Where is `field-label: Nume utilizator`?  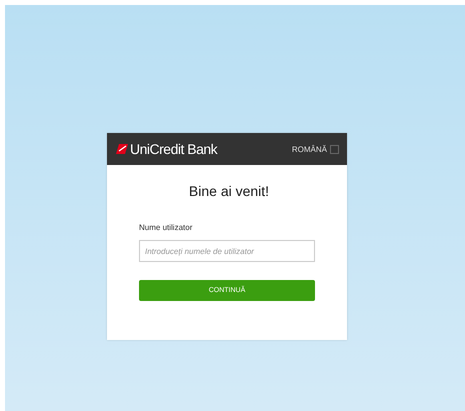
field-label: Nume utilizator is located at coordinates (166, 227).